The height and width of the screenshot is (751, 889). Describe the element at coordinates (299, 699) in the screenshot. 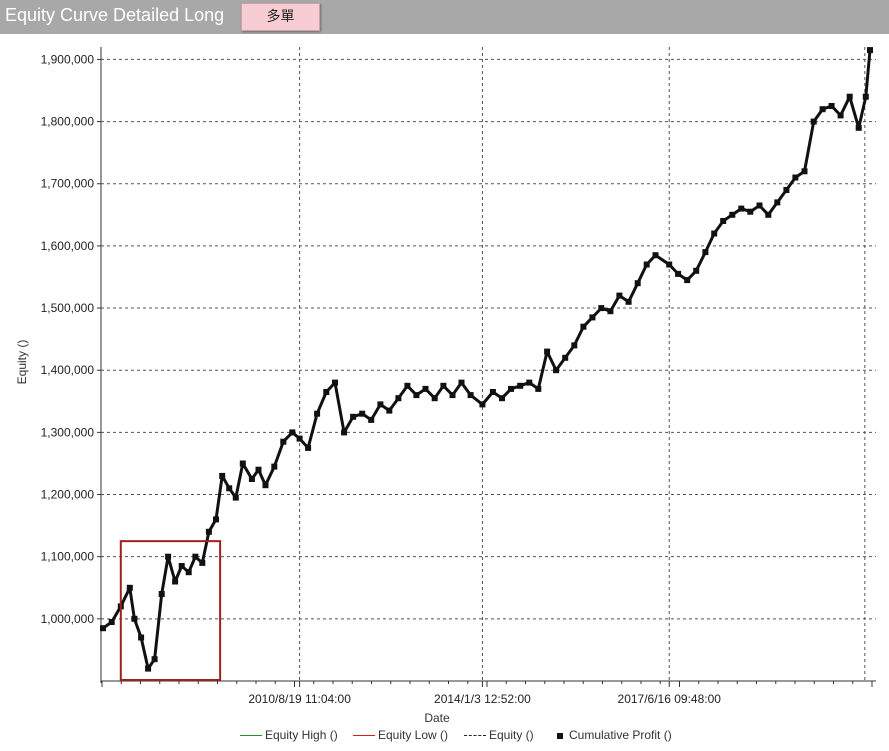

I see `x-tick-label: 2010/8/19 11:04:00` at that location.